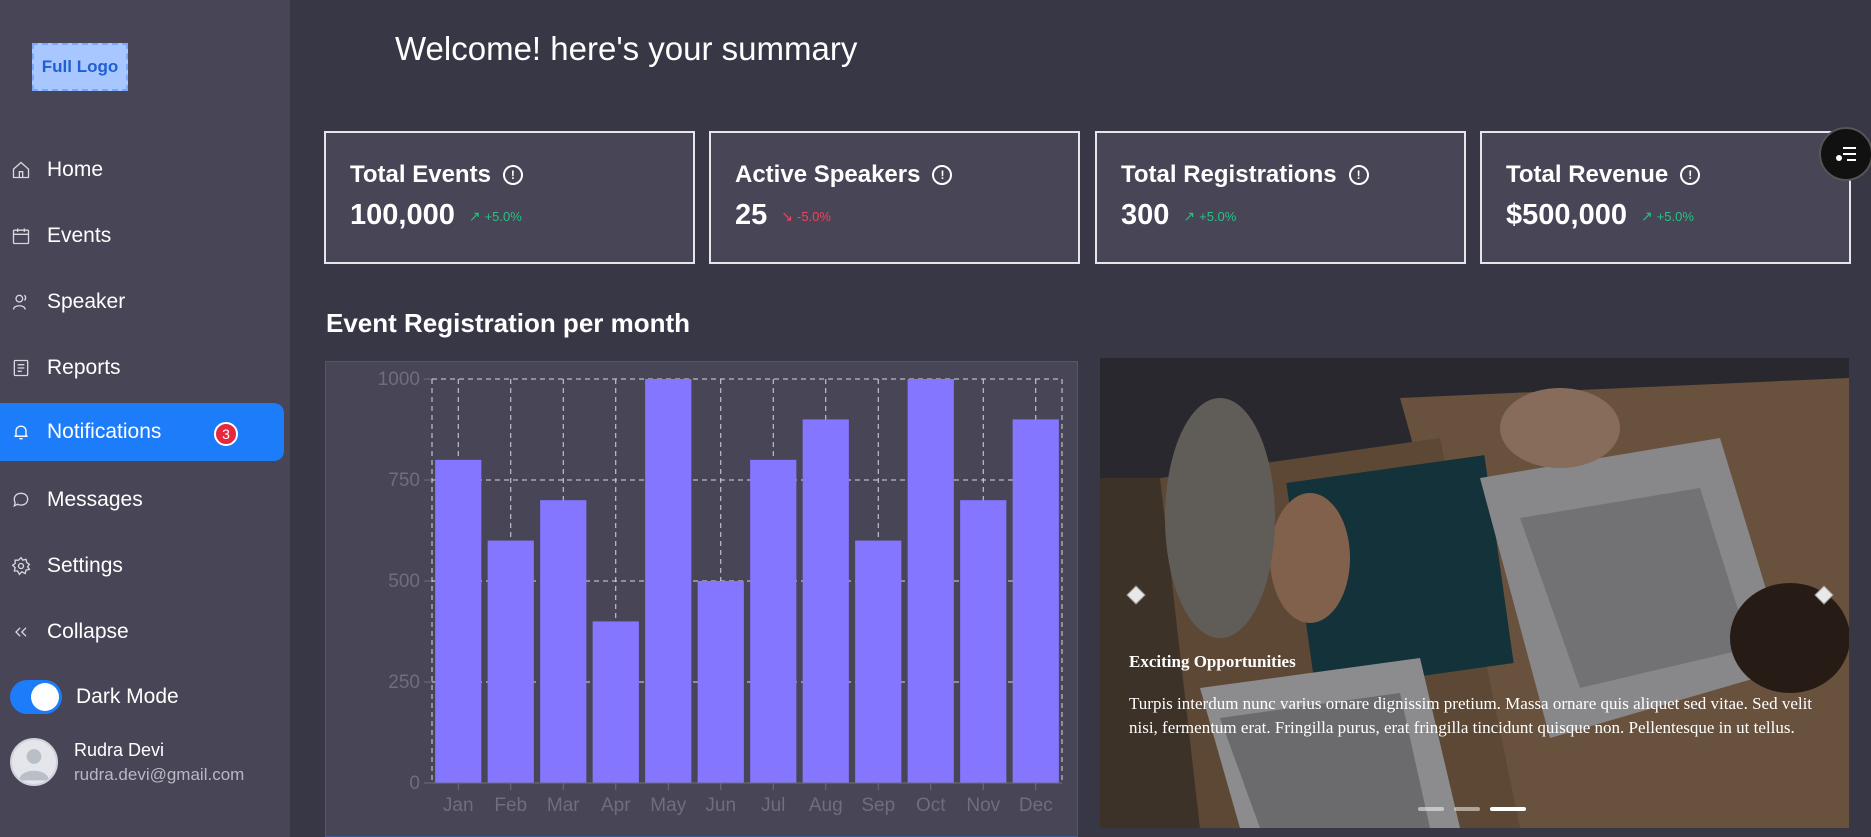  I want to click on x-tick-label: May, so click(668, 805).